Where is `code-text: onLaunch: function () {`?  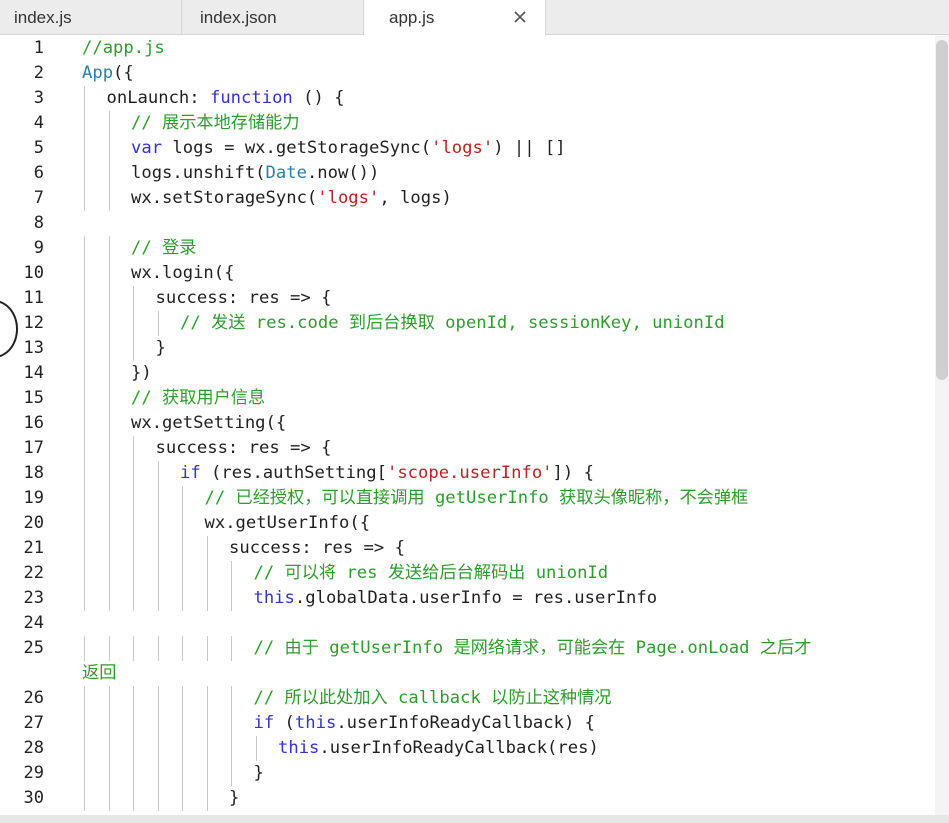 code-text: onLaunch: function () { is located at coordinates (226, 98).